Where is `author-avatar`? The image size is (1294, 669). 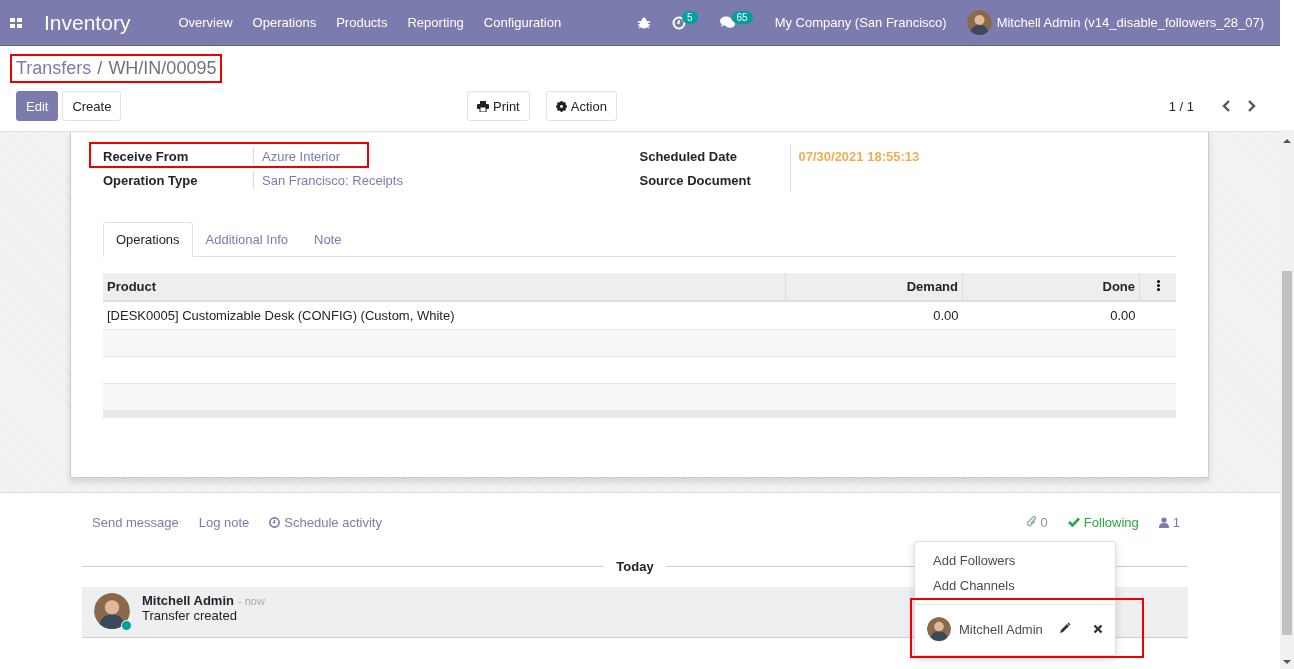 author-avatar is located at coordinates (112, 611).